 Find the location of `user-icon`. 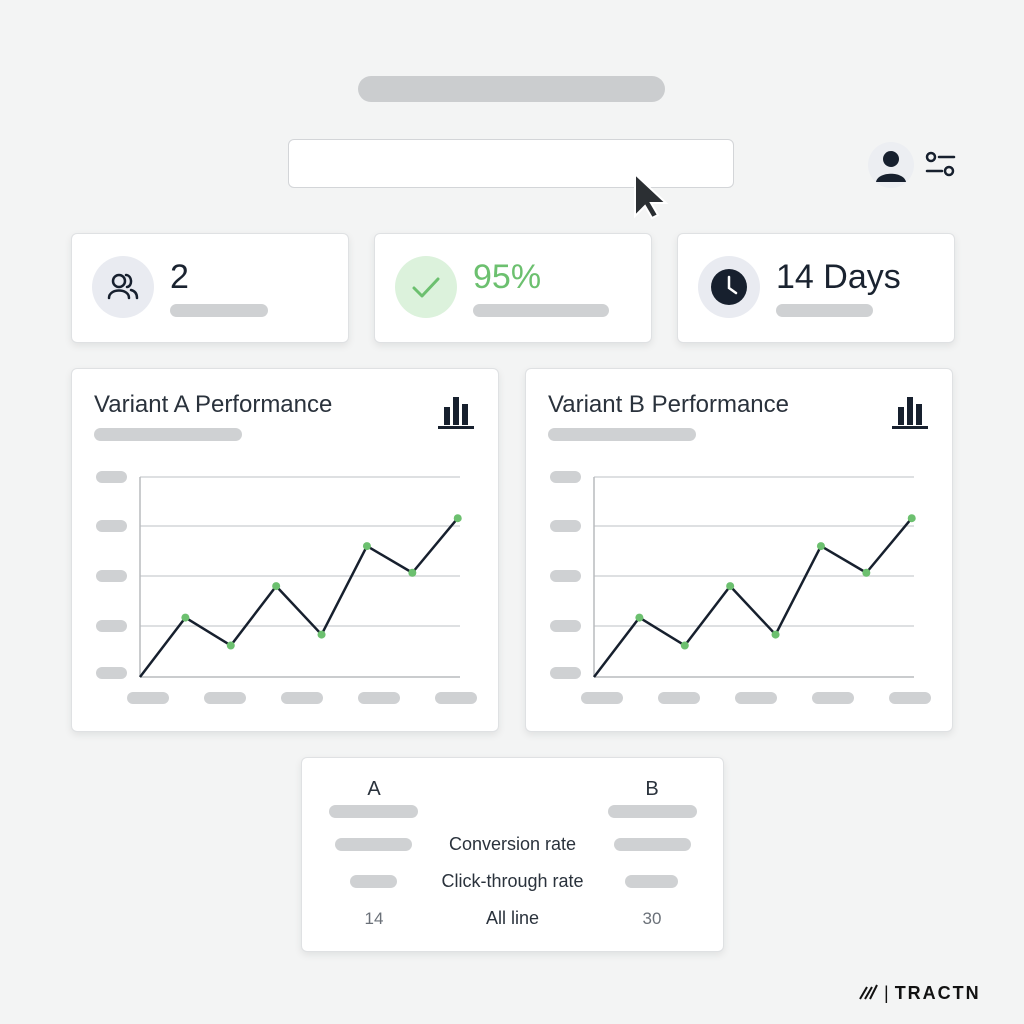

user-icon is located at coordinates (891, 166).